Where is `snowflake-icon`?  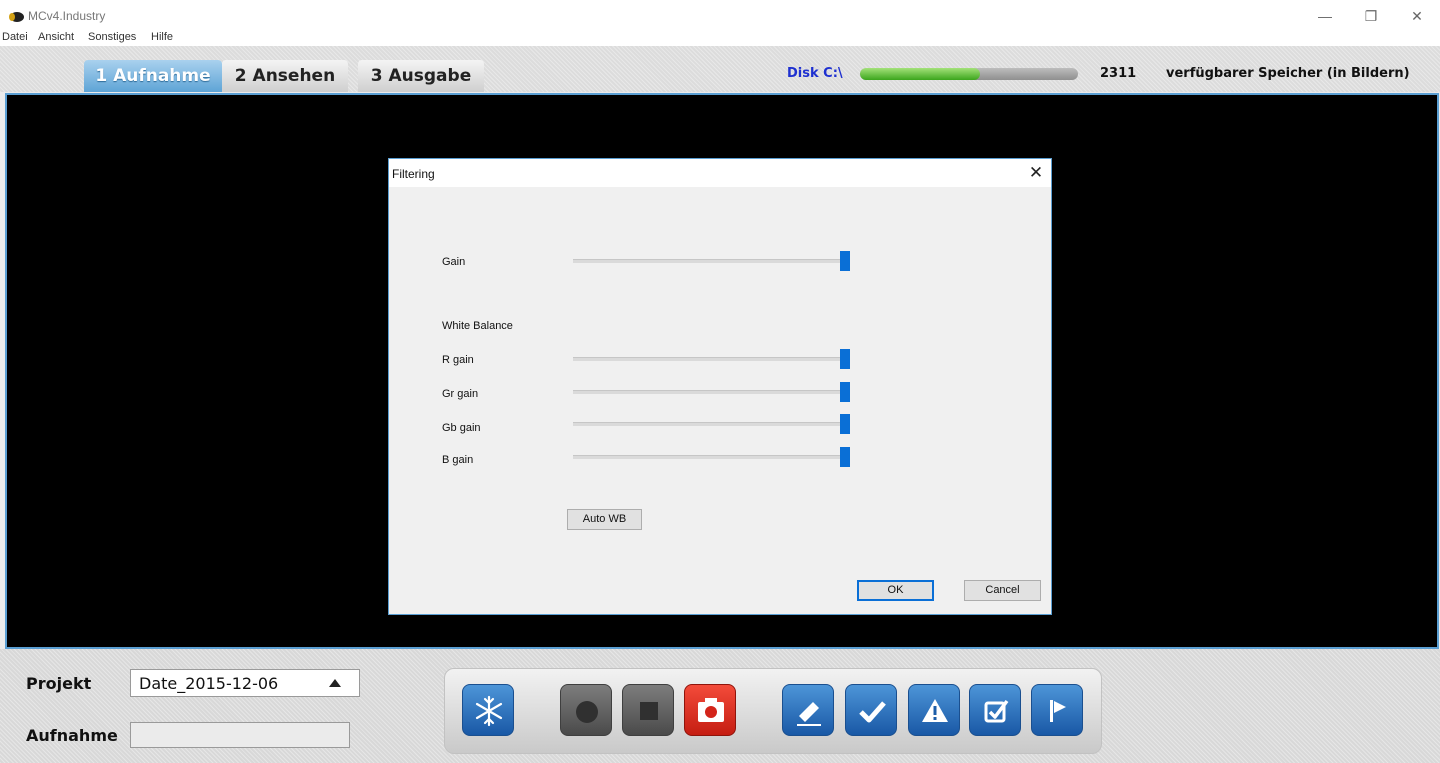 snowflake-icon is located at coordinates (489, 711).